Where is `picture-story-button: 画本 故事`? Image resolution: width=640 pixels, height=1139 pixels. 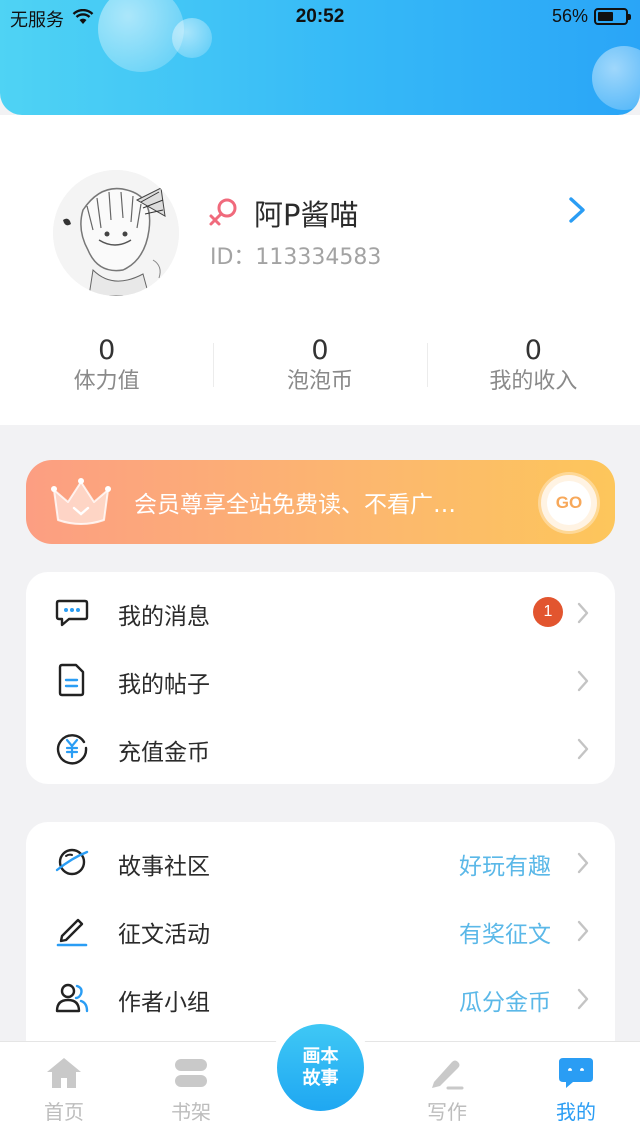 picture-story-button: 画本 故事 is located at coordinates (320, 1067).